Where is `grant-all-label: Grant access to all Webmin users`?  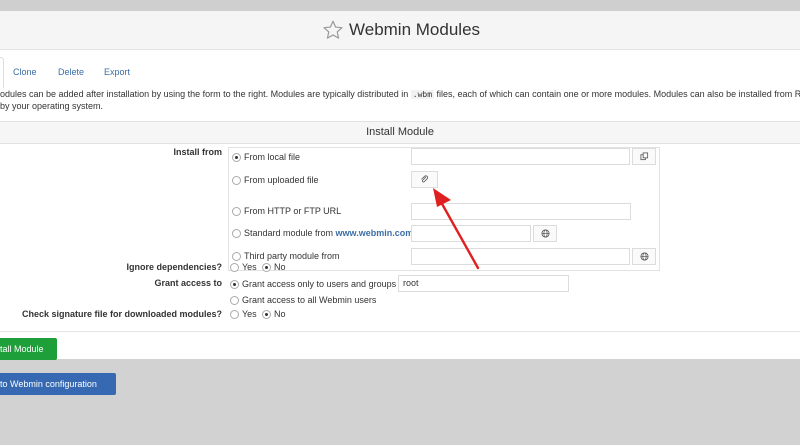 grant-all-label: Grant access to all Webmin users is located at coordinates (309, 300).